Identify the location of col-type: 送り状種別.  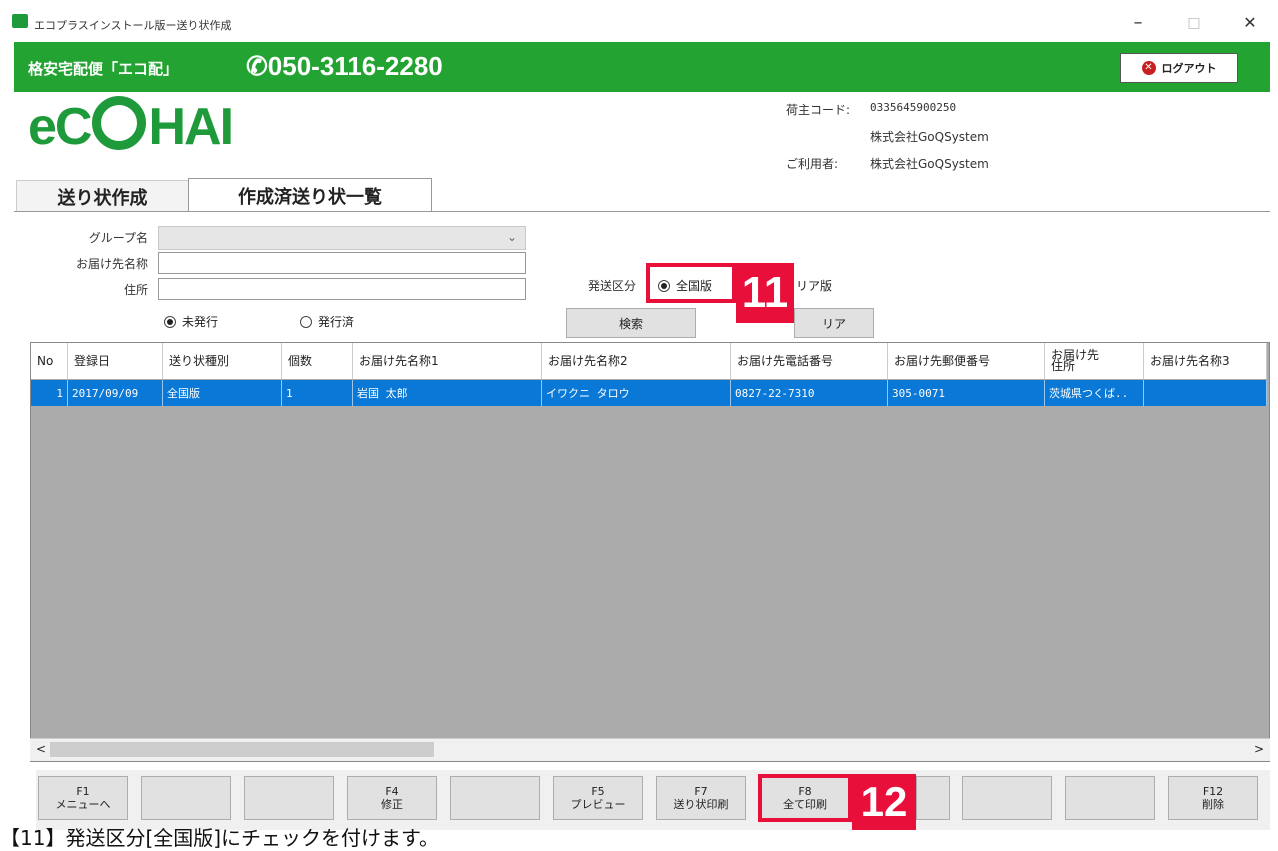
(222, 361).